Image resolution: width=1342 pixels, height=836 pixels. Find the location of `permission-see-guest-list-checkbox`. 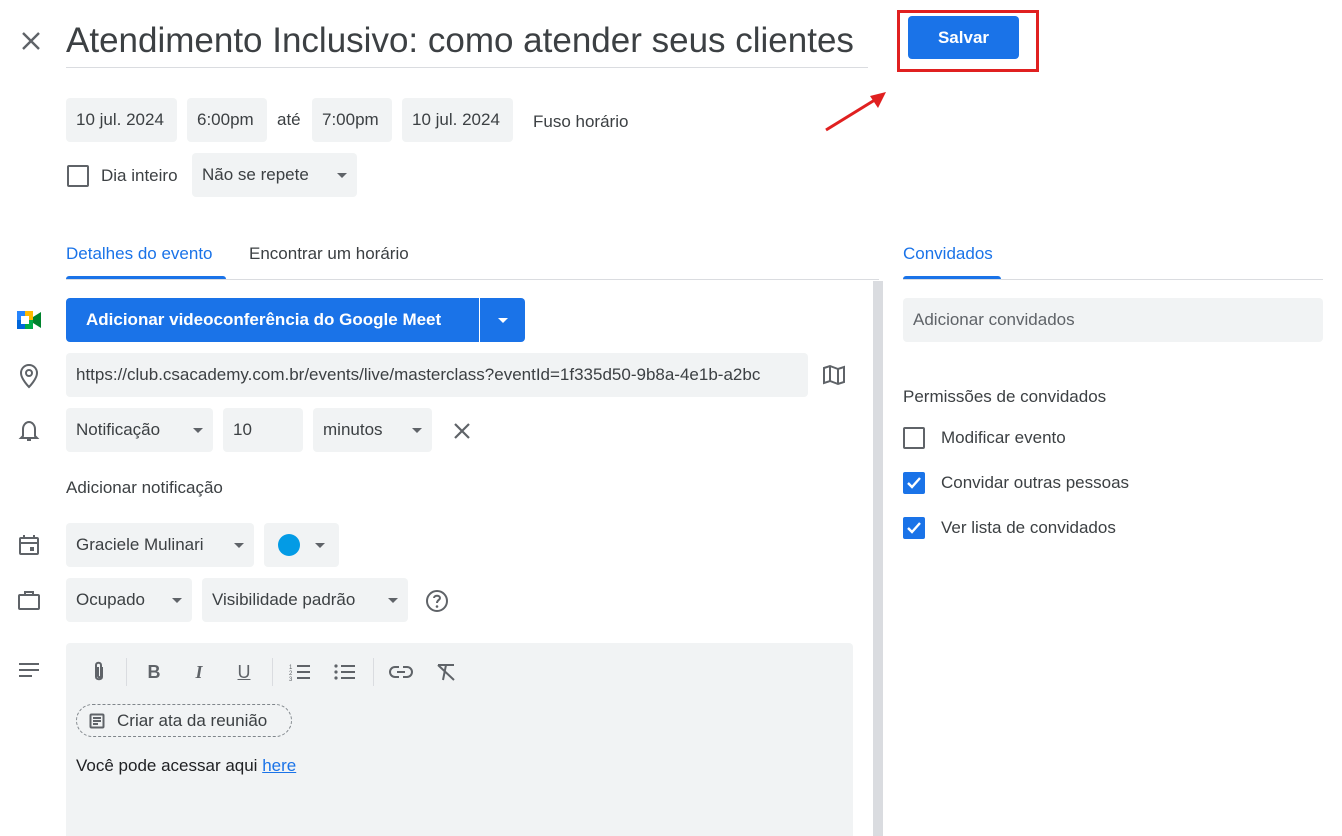

permission-see-guest-list-checkbox is located at coordinates (914, 528).